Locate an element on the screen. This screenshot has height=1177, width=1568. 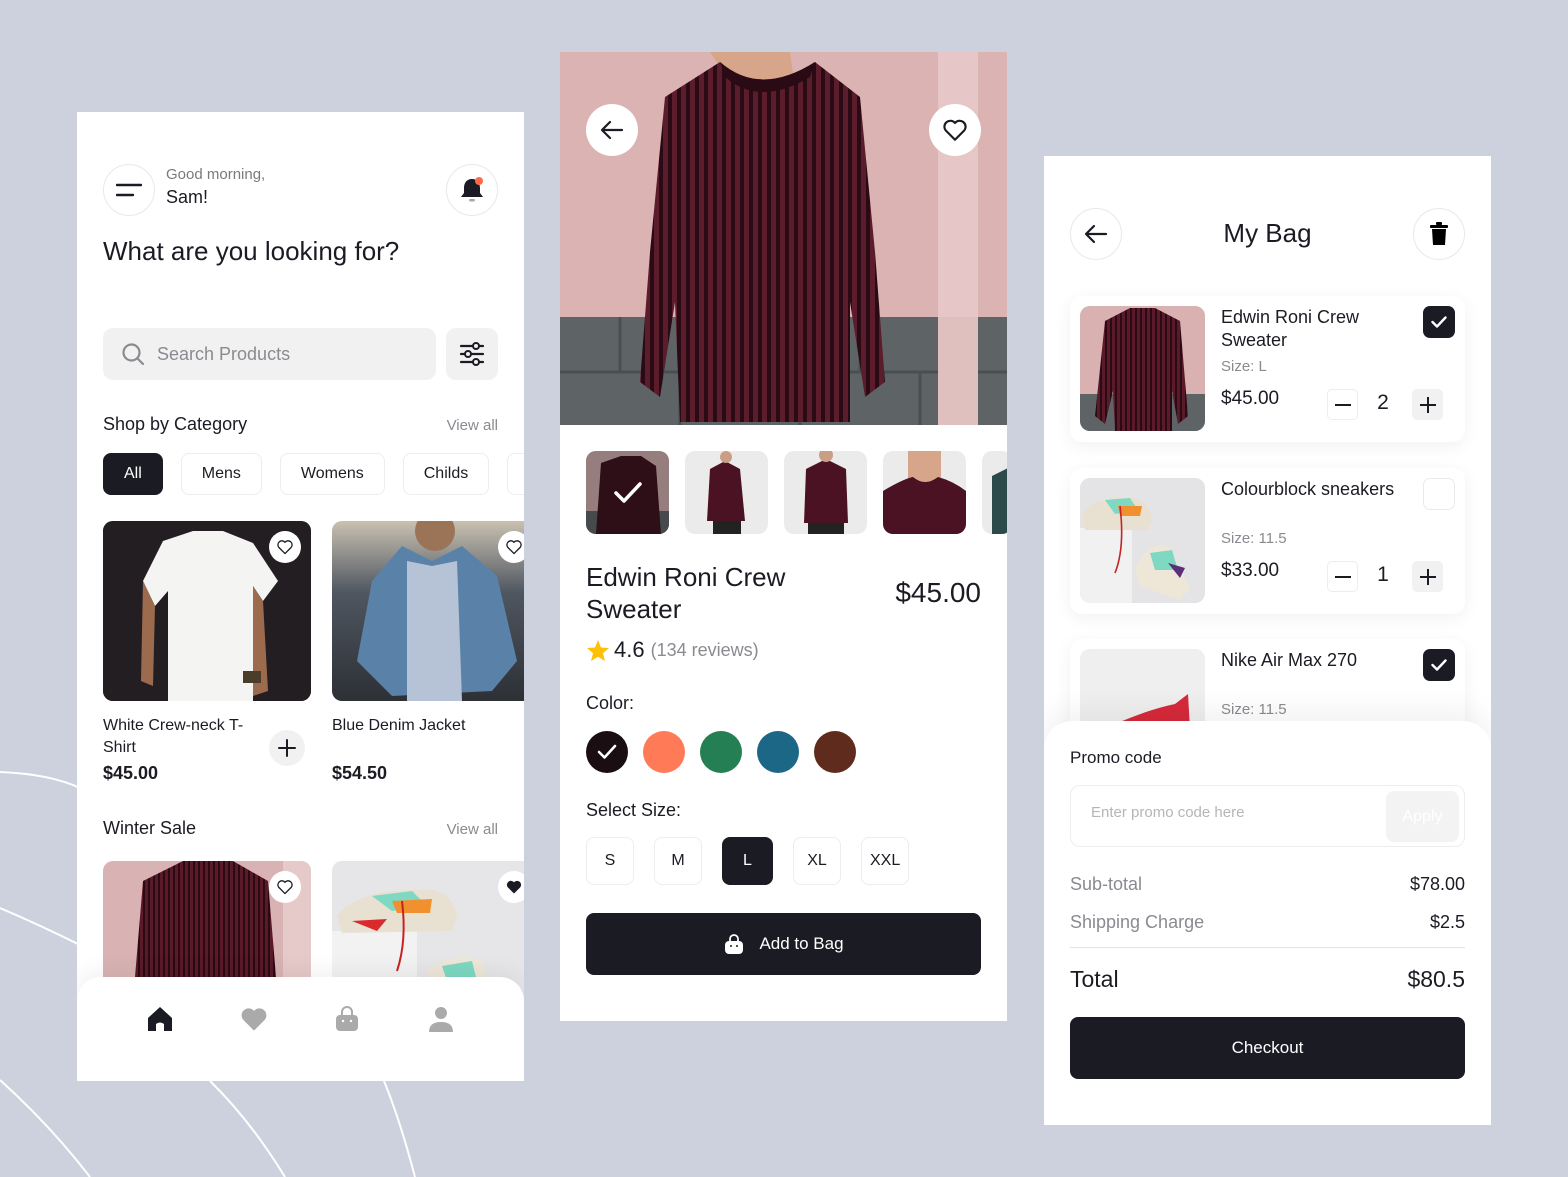
product-hero-image is located at coordinates (783, 238).